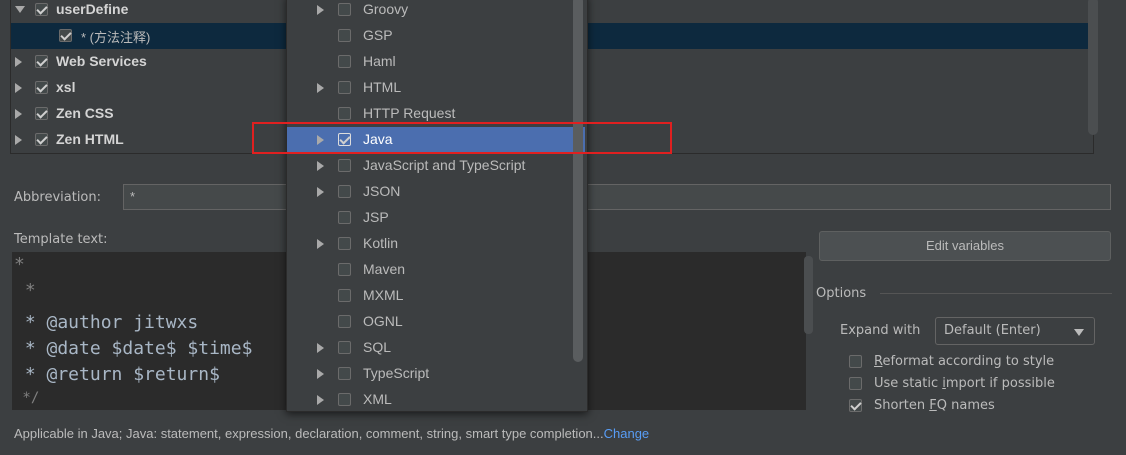  Describe the element at coordinates (436, 322) in the screenshot. I see `context-item-ognl: OGNL` at that location.